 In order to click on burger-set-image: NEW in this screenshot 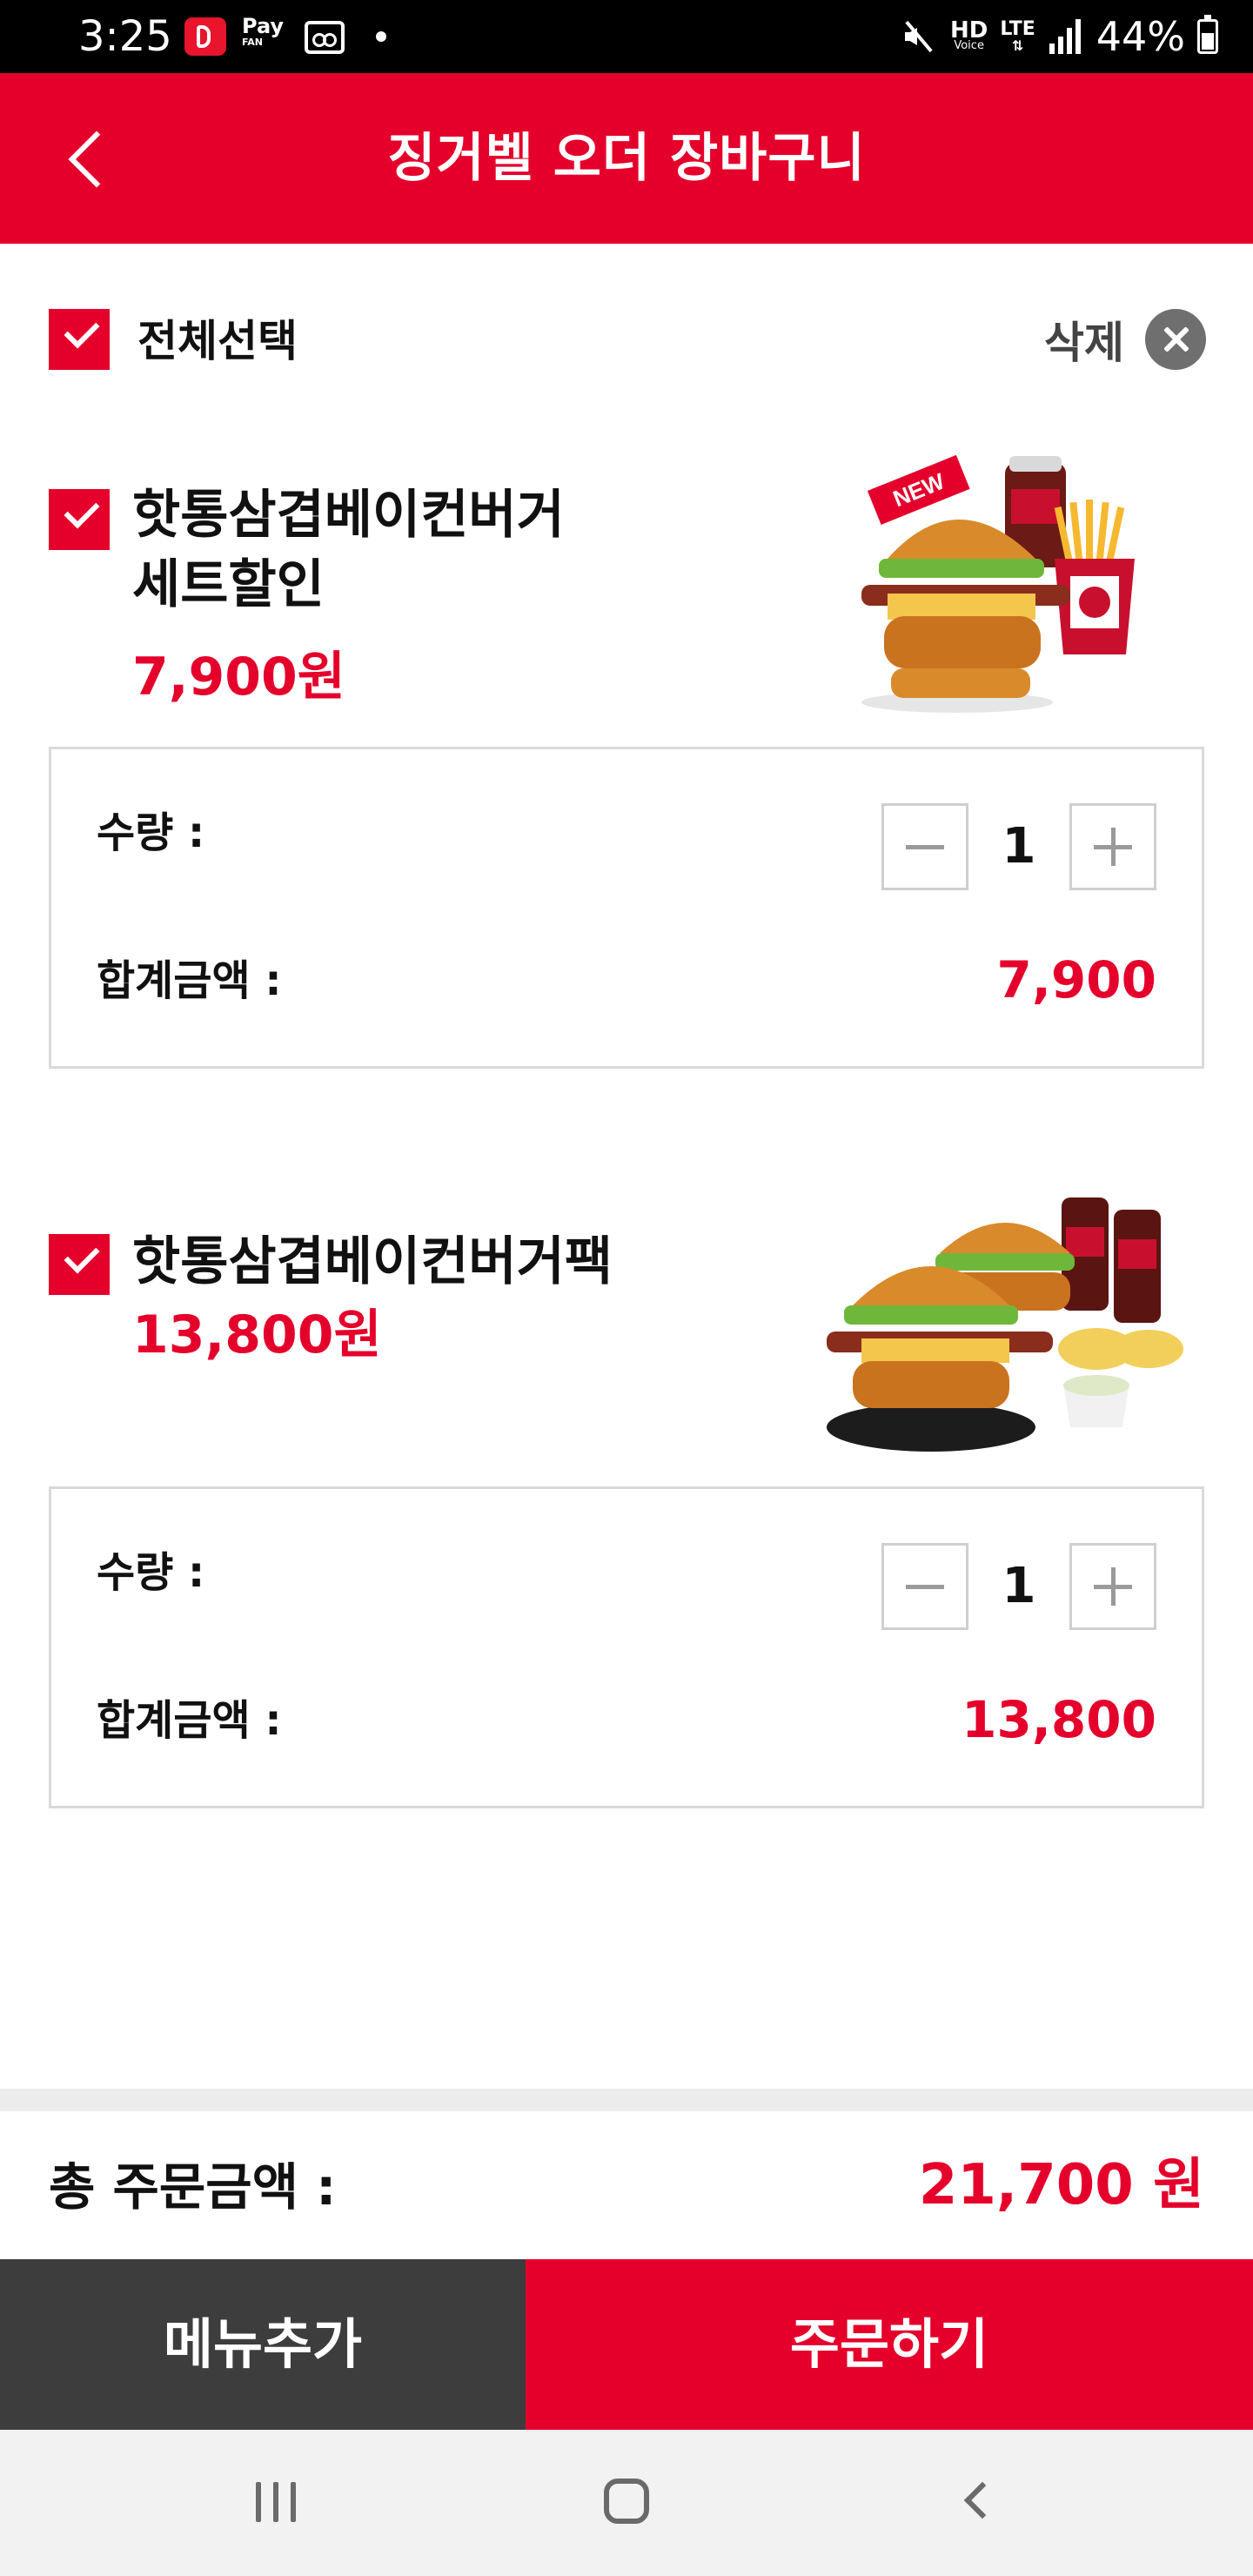, I will do `click(998, 583)`.